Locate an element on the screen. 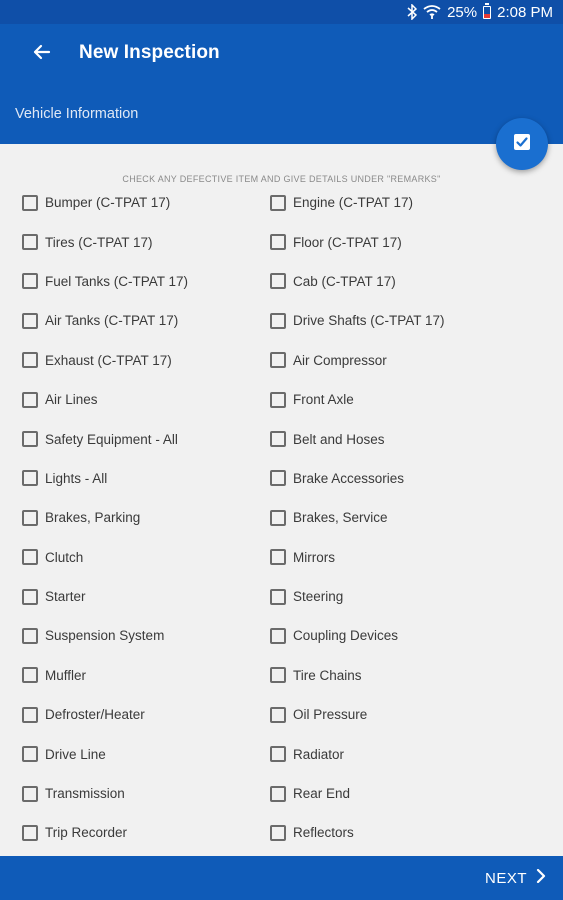  checklist-item: Suspension System is located at coordinates (135, 635).